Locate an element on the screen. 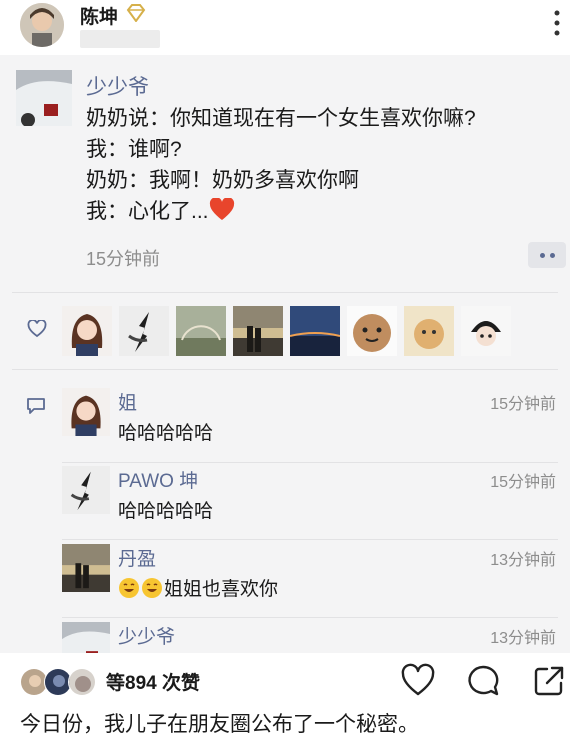  post-line: 奶奶：我啊！奶奶多喜欢你啊 is located at coordinates (222, 180).